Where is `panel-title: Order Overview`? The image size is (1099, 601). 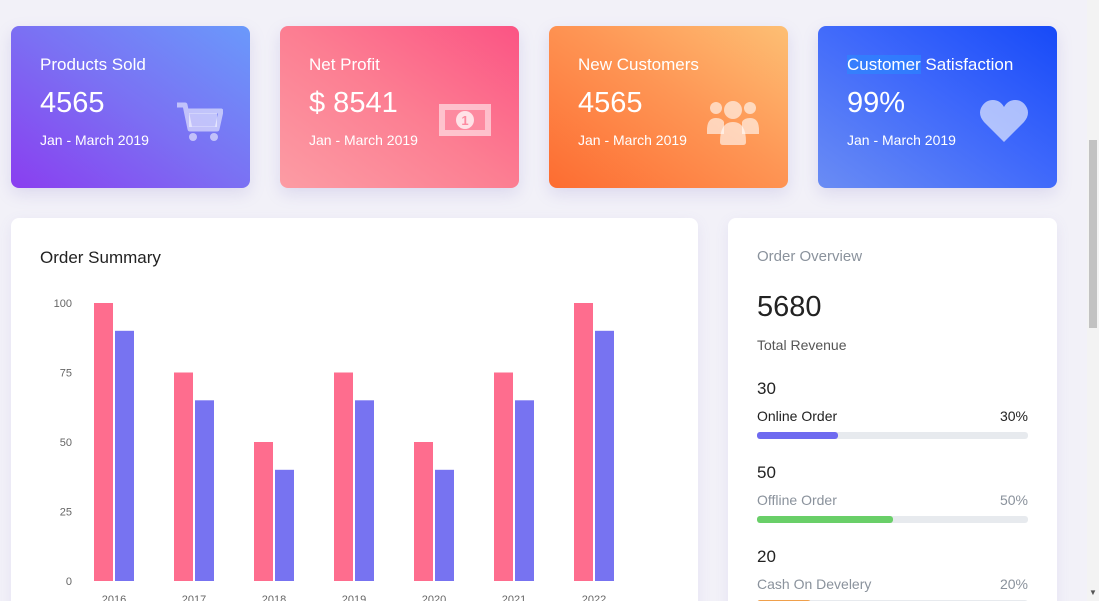
panel-title: Order Overview is located at coordinates (810, 256).